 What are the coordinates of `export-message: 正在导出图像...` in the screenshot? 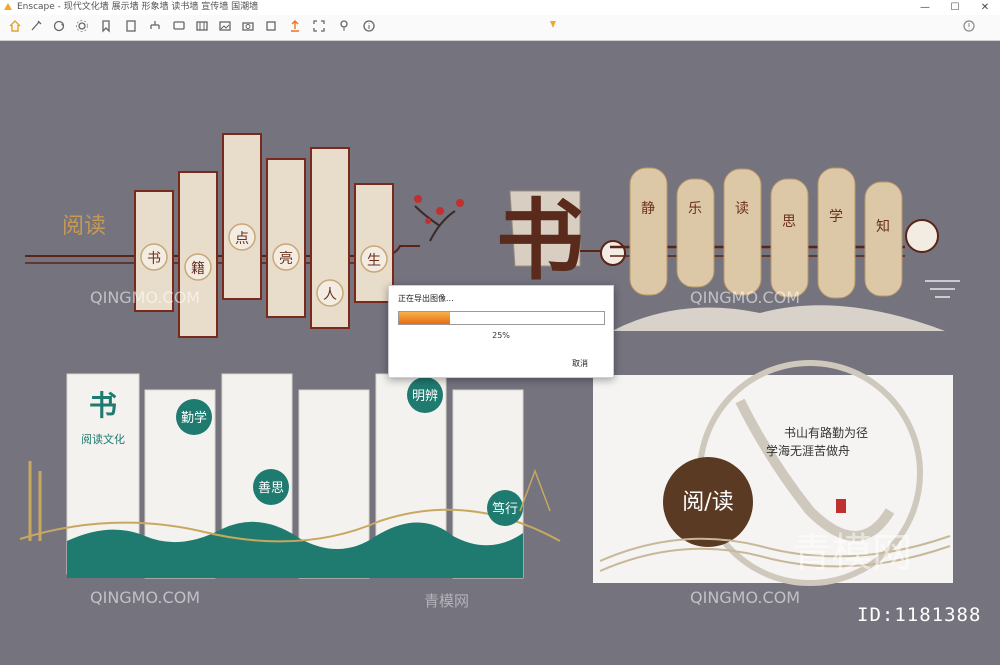 It's located at (426, 298).